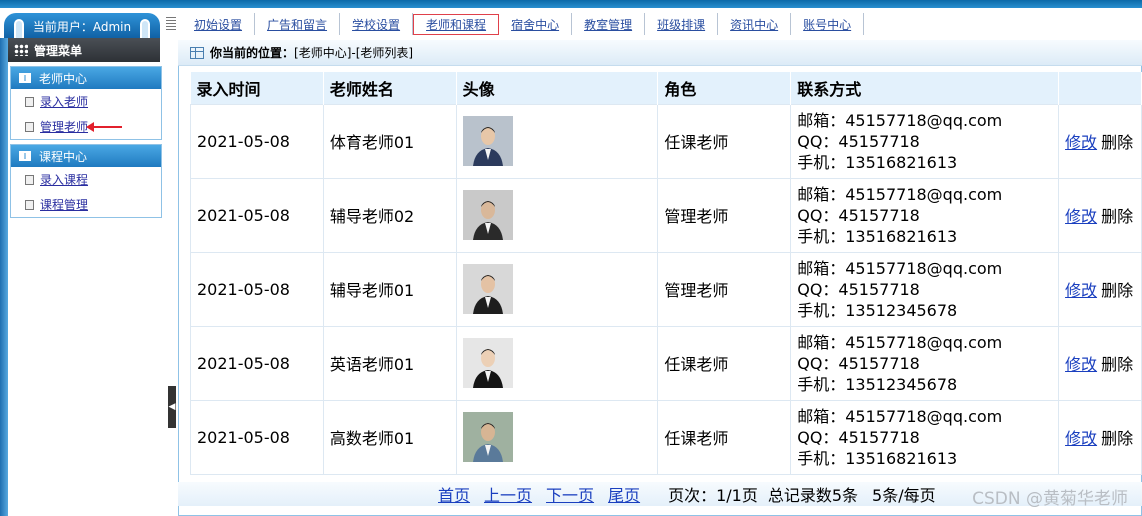  I want to click on collapse-sidebar-toggle: ◀, so click(172, 407).